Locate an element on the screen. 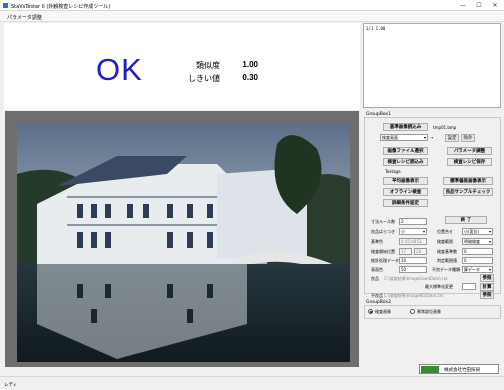 The image size is (504, 390). alignment-label: 位置合せ is located at coordinates (445, 231).